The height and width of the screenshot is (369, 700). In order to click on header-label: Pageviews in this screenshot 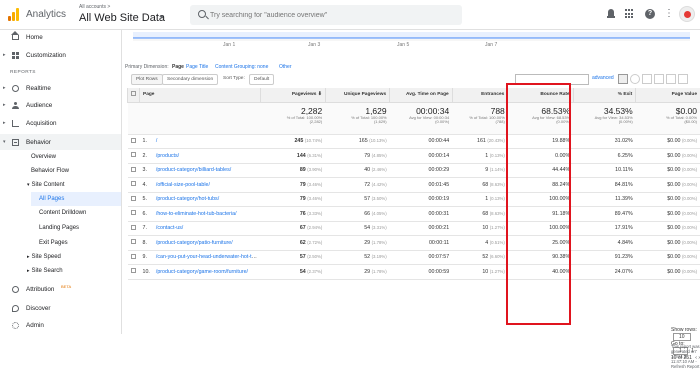, I will do `click(304, 94)`.